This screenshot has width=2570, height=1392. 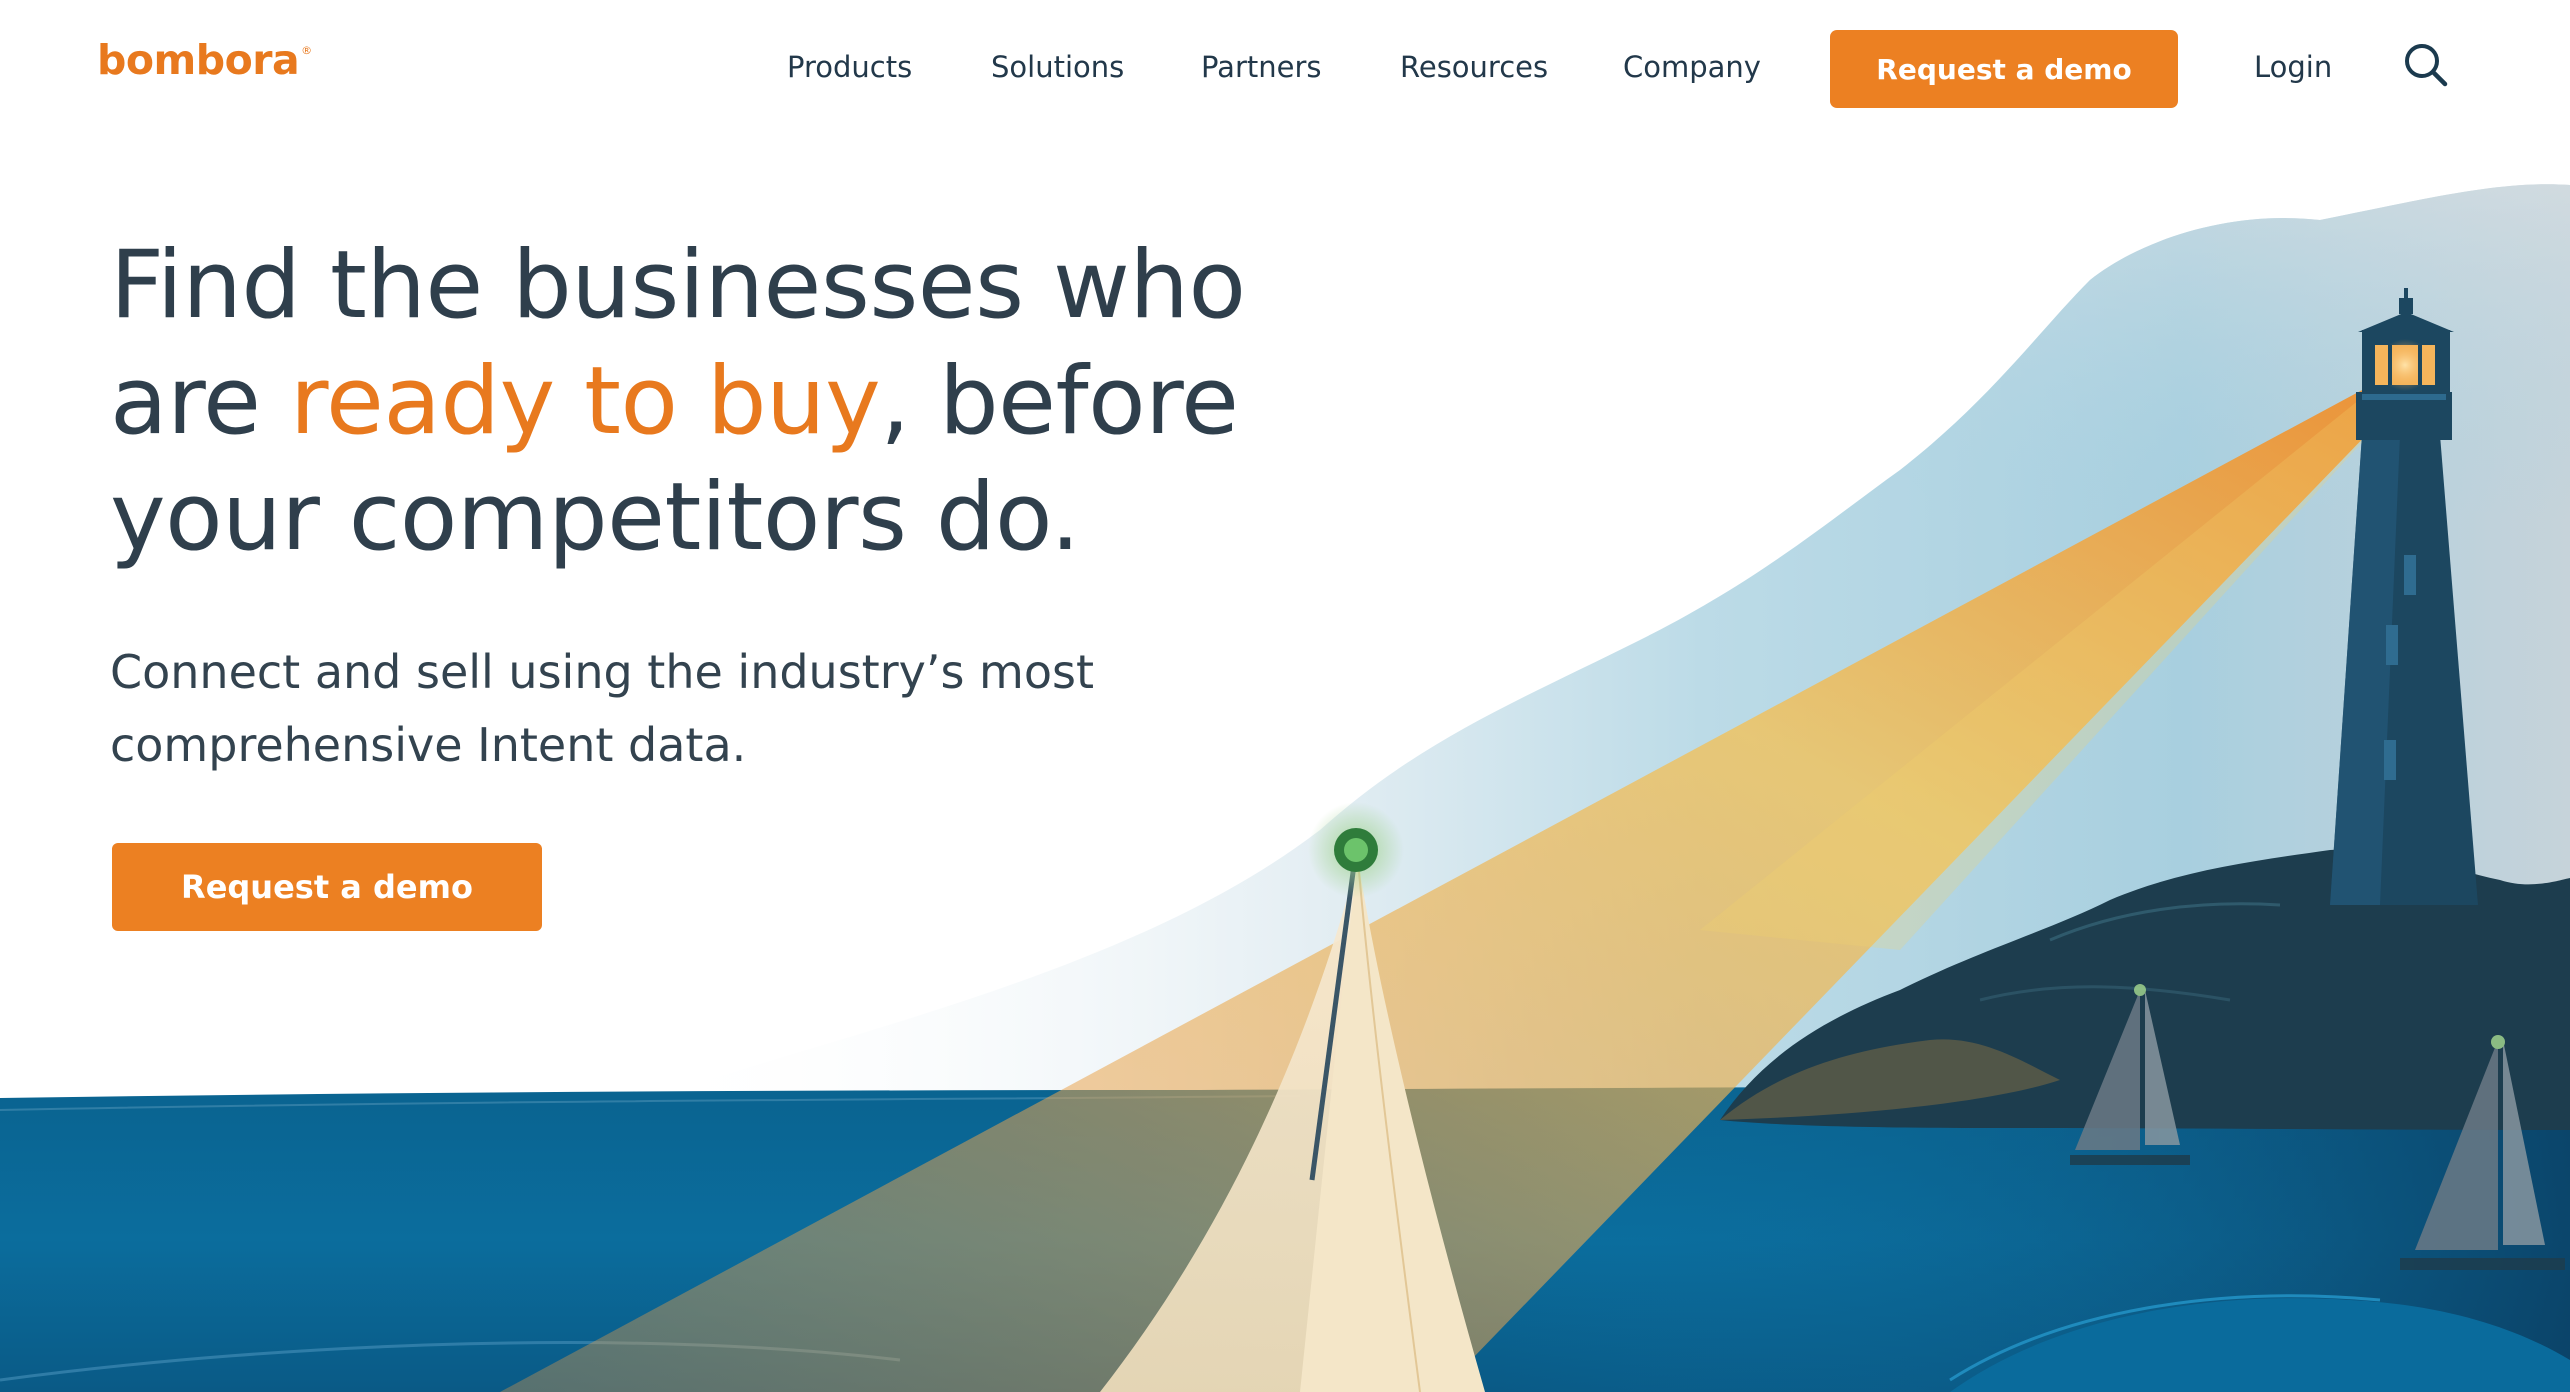 I want to click on hero-request-demo-button: Request a demo, so click(x=327, y=887).